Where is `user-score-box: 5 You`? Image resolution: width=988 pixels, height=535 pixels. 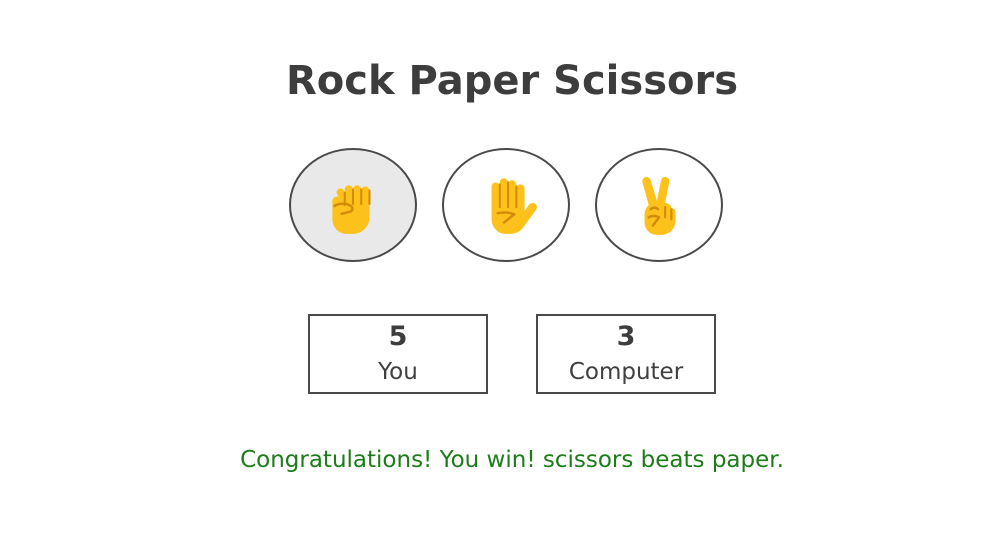
user-score-box: 5 You is located at coordinates (398, 354).